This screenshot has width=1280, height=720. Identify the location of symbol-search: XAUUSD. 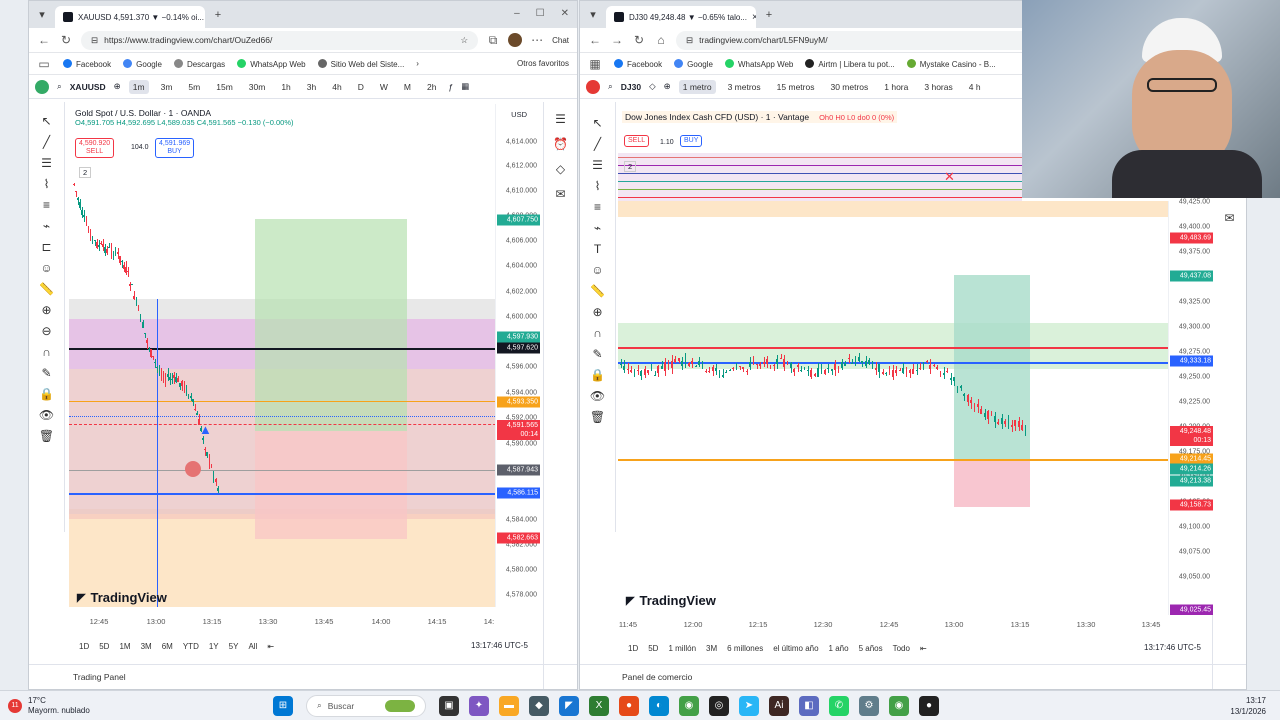
(88, 87).